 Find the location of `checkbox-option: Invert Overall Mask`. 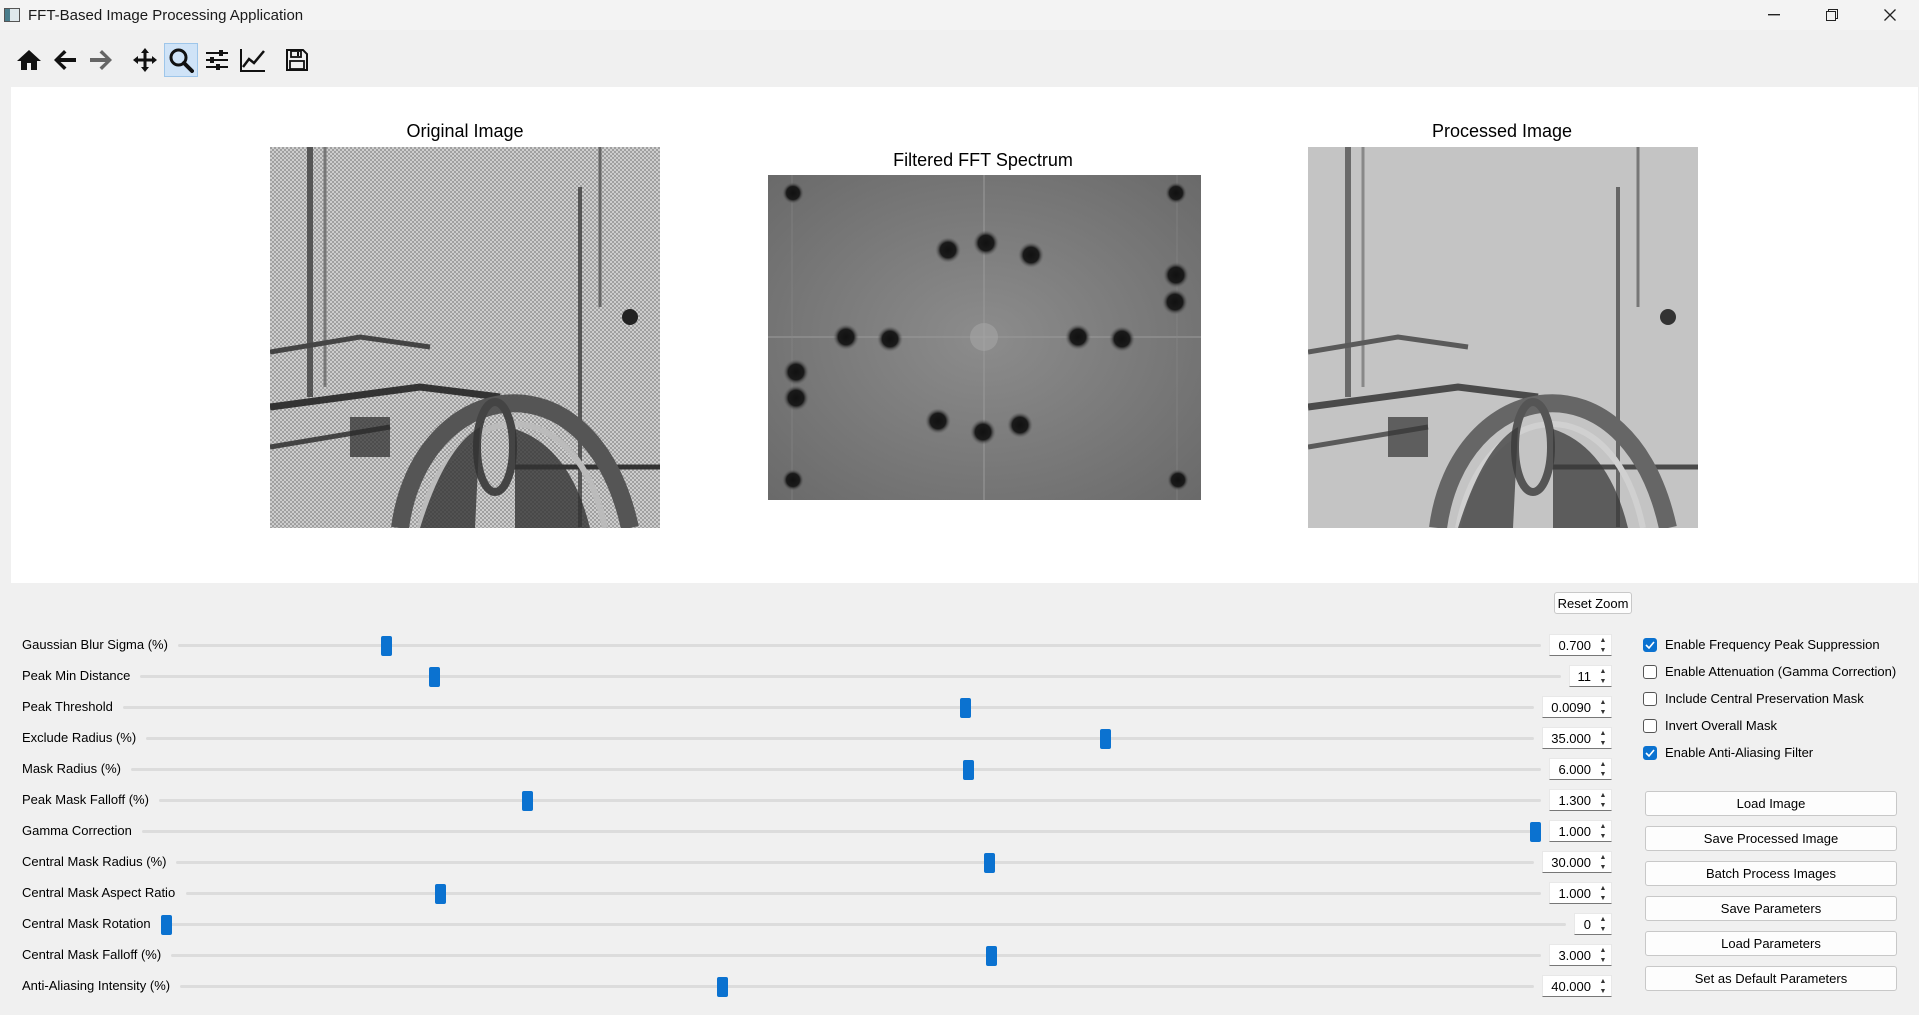

checkbox-option: Invert Overall Mask is located at coordinates (1769, 725).